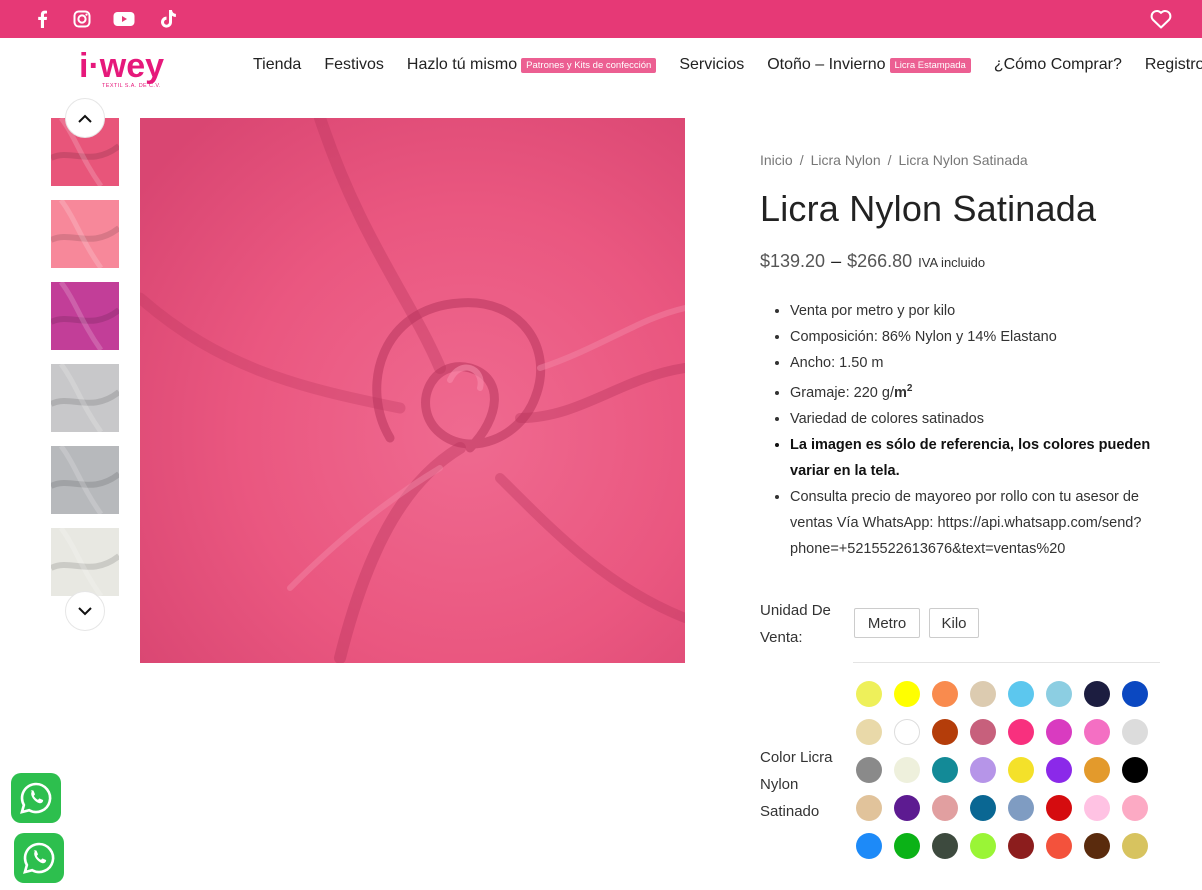 The image size is (1202, 890). I want to click on menu-label: ¿Cómo Comprar?, so click(1057, 64).